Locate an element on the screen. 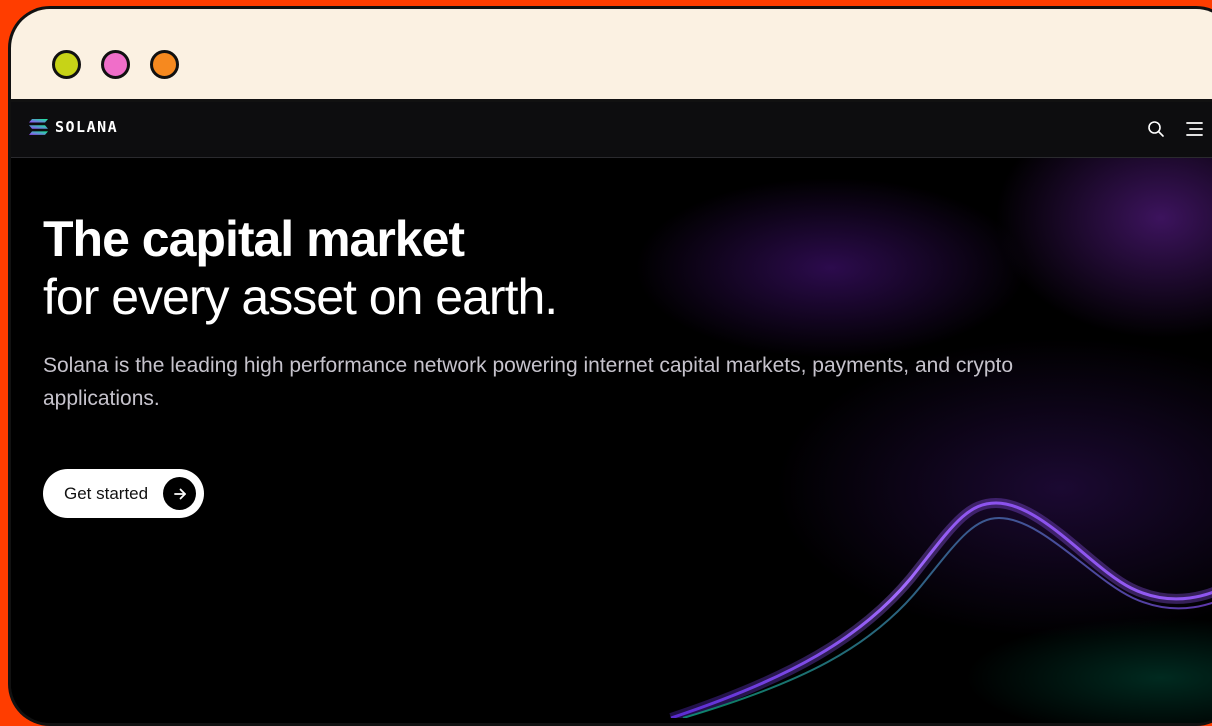 The image size is (1212, 726). get-started-button: Get started is located at coordinates (123, 493).